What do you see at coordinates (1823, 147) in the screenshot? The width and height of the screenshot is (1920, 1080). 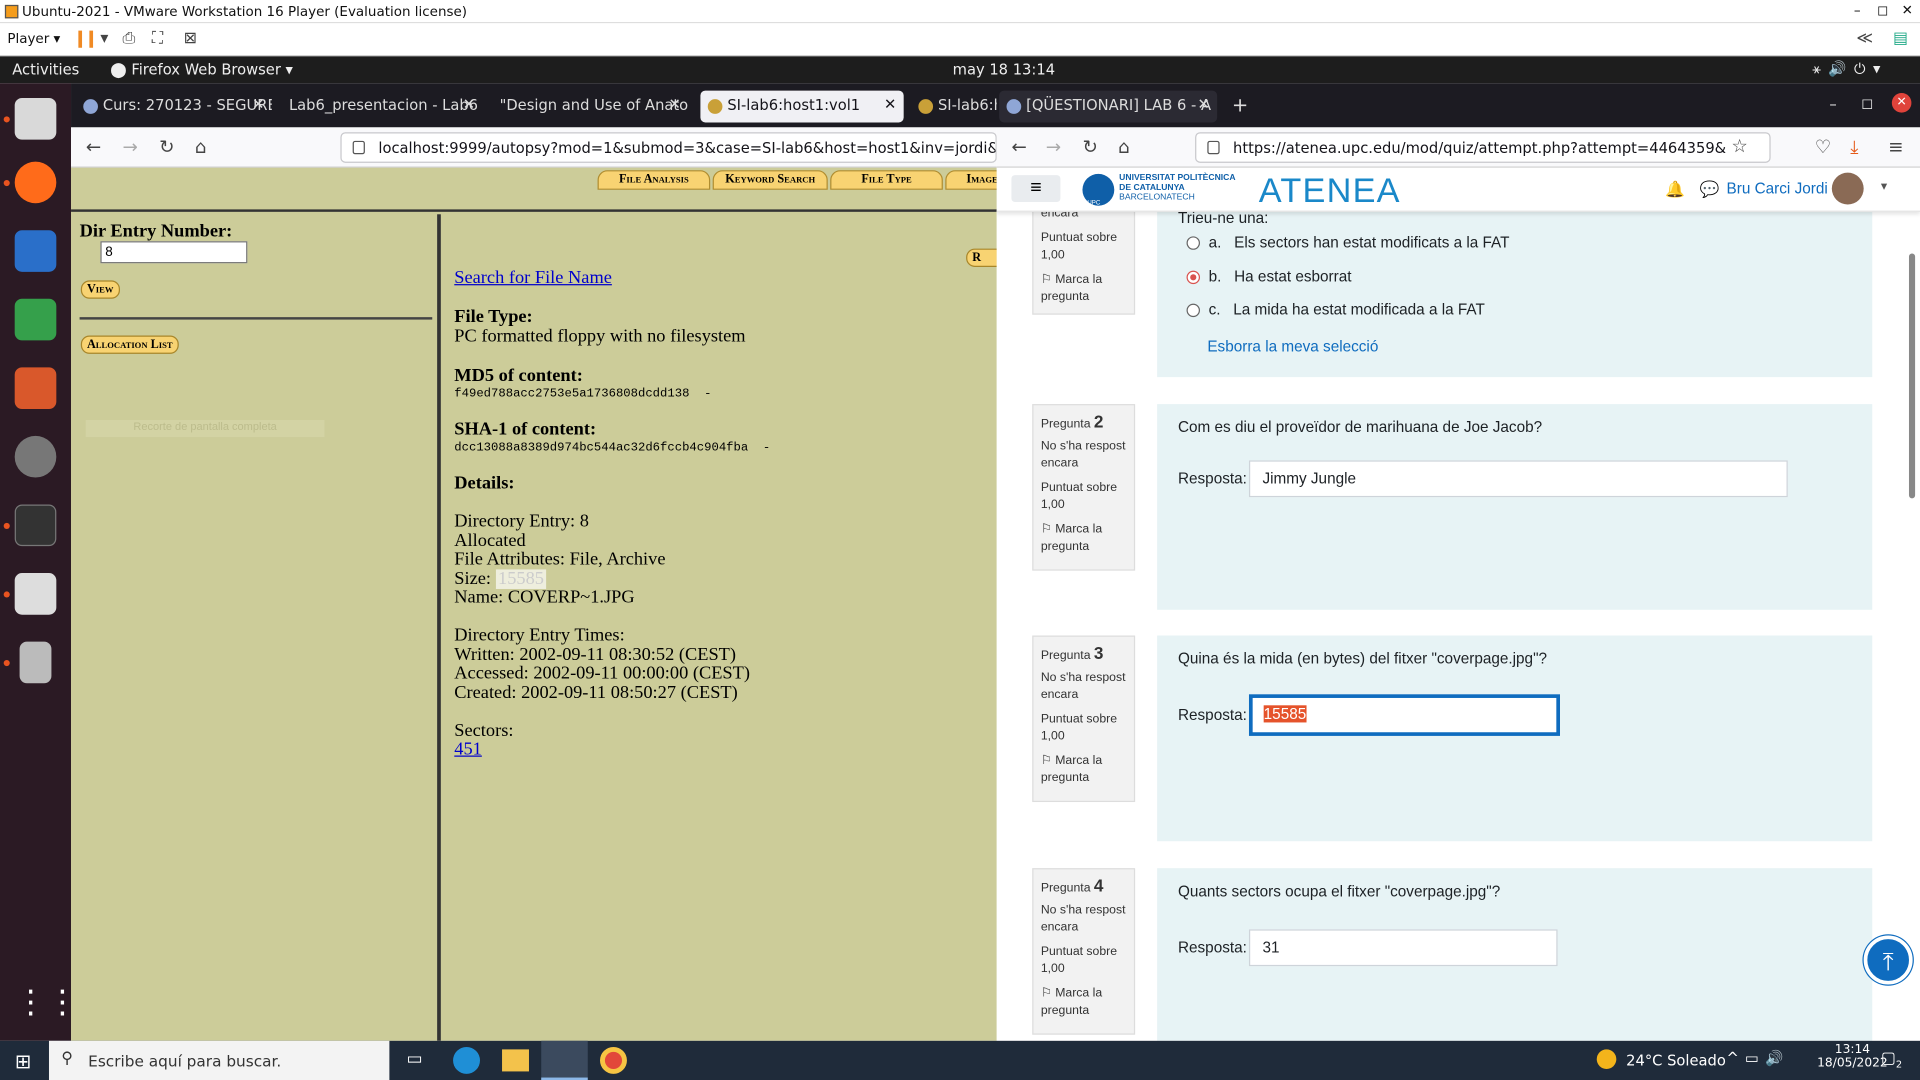 I see `pocket-icon: ♡` at bounding box center [1823, 147].